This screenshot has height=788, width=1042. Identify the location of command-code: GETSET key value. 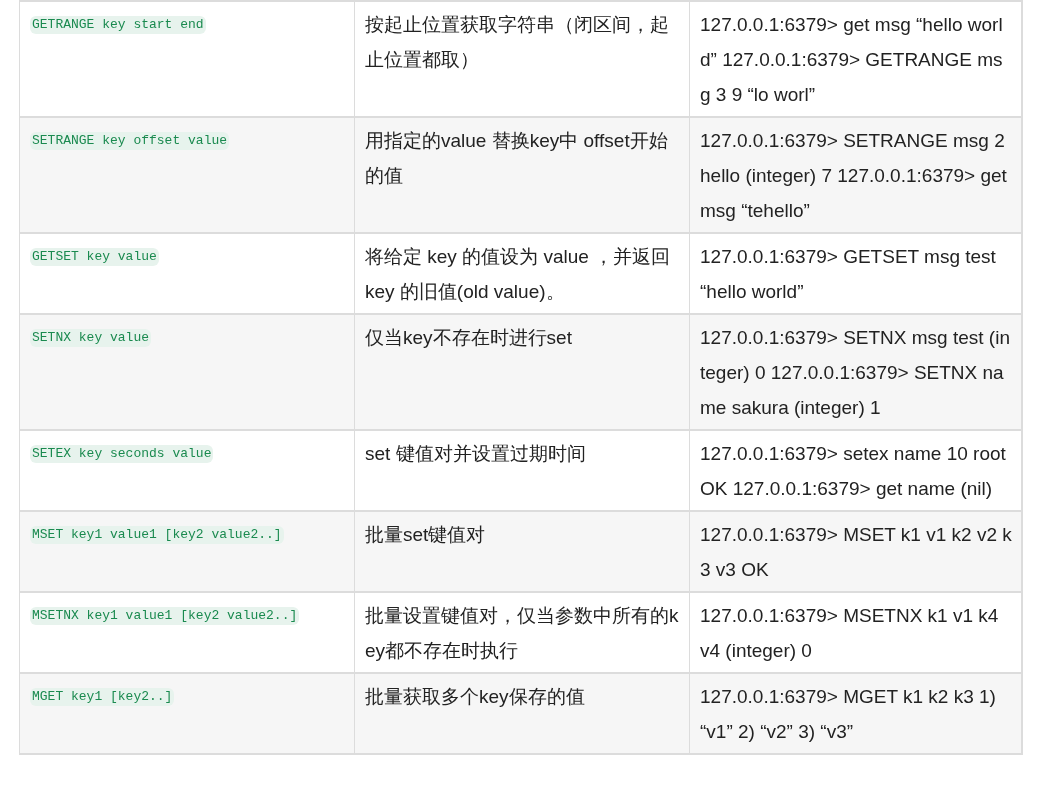
(94, 257).